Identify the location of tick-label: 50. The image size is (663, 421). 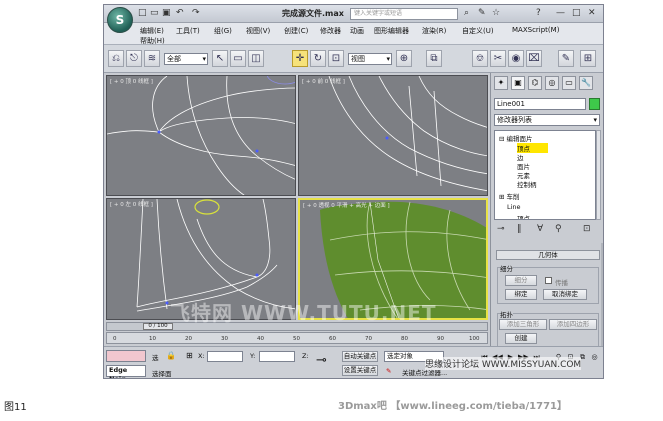
(296, 339).